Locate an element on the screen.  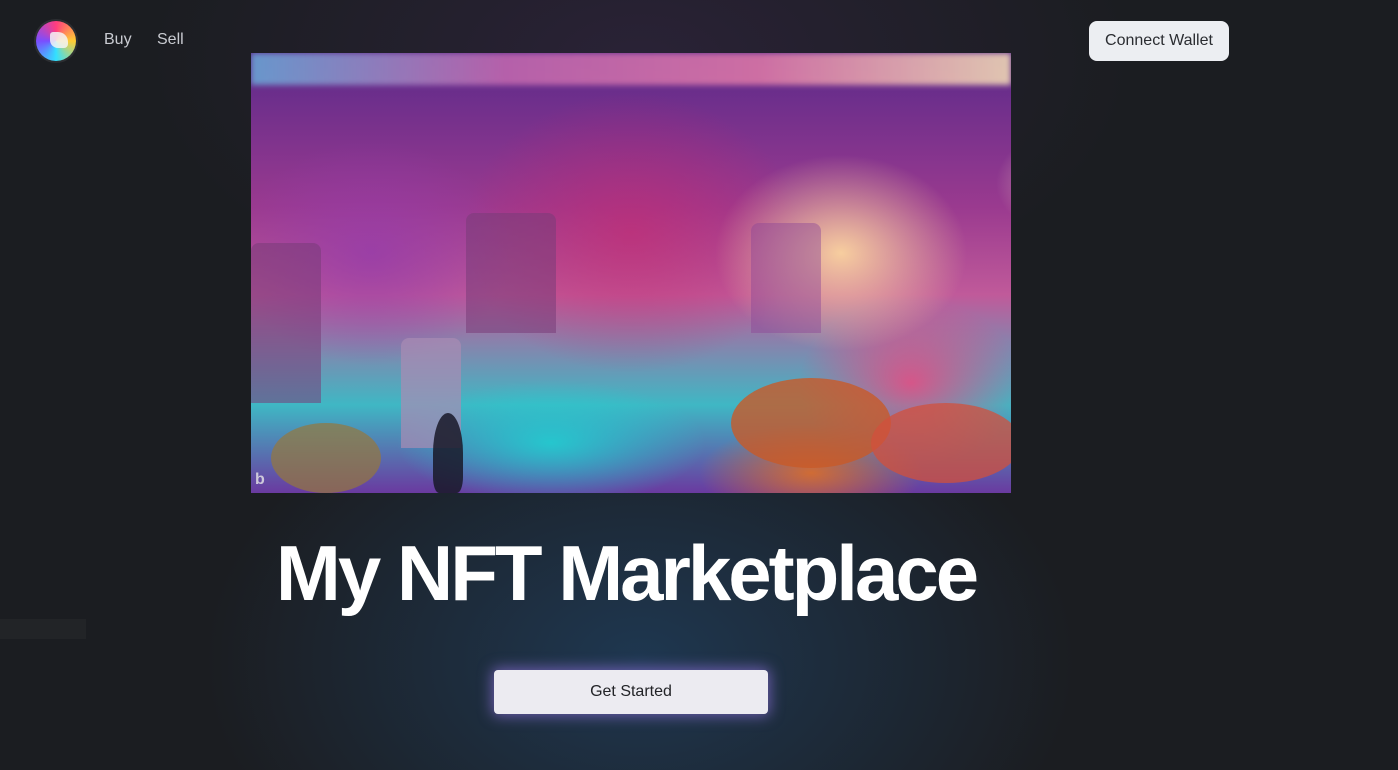
tree-shape is located at coordinates (448, 453).